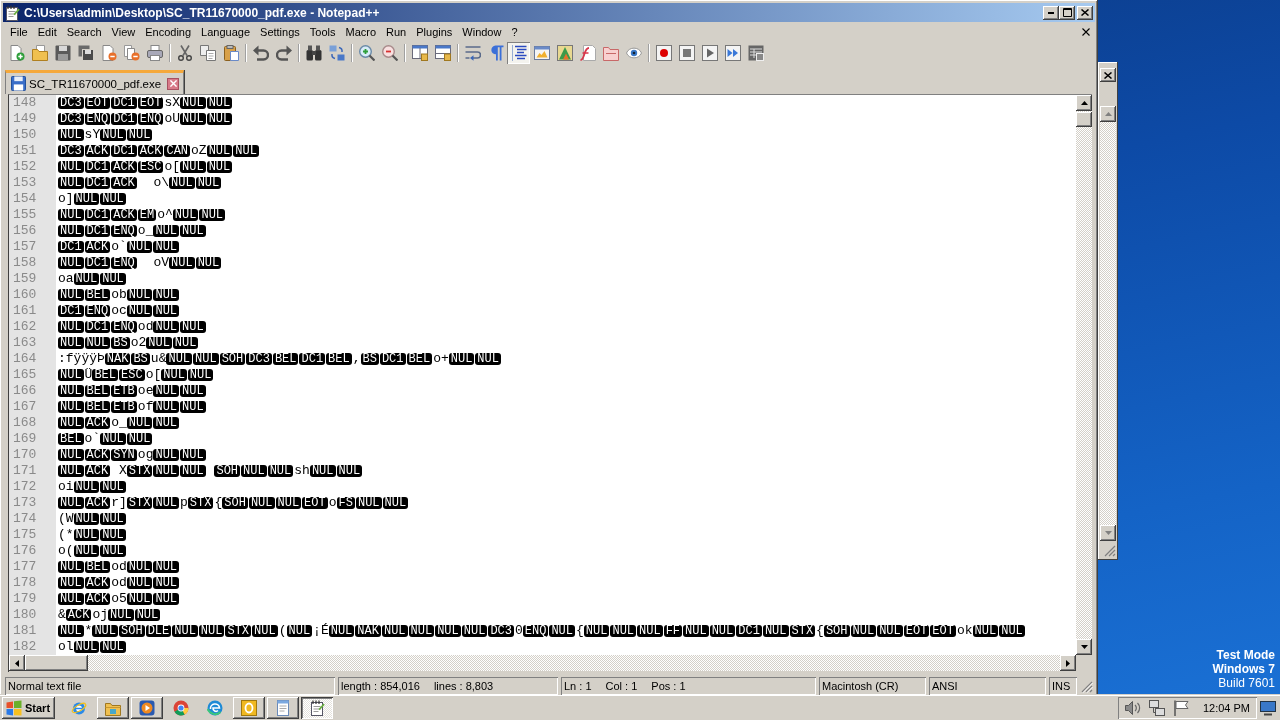 The width and height of the screenshot is (1280, 720). I want to click on horizontal-scrollbar, so click(542, 663).